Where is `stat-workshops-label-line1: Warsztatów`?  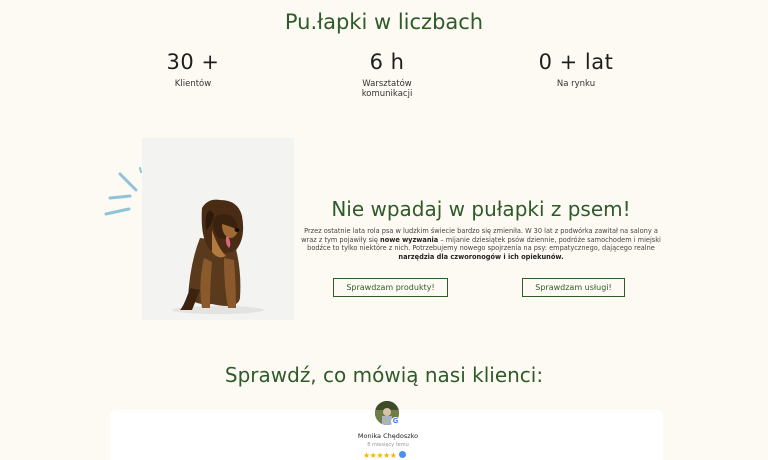 stat-workshops-label-line1: Warsztatów is located at coordinates (387, 84).